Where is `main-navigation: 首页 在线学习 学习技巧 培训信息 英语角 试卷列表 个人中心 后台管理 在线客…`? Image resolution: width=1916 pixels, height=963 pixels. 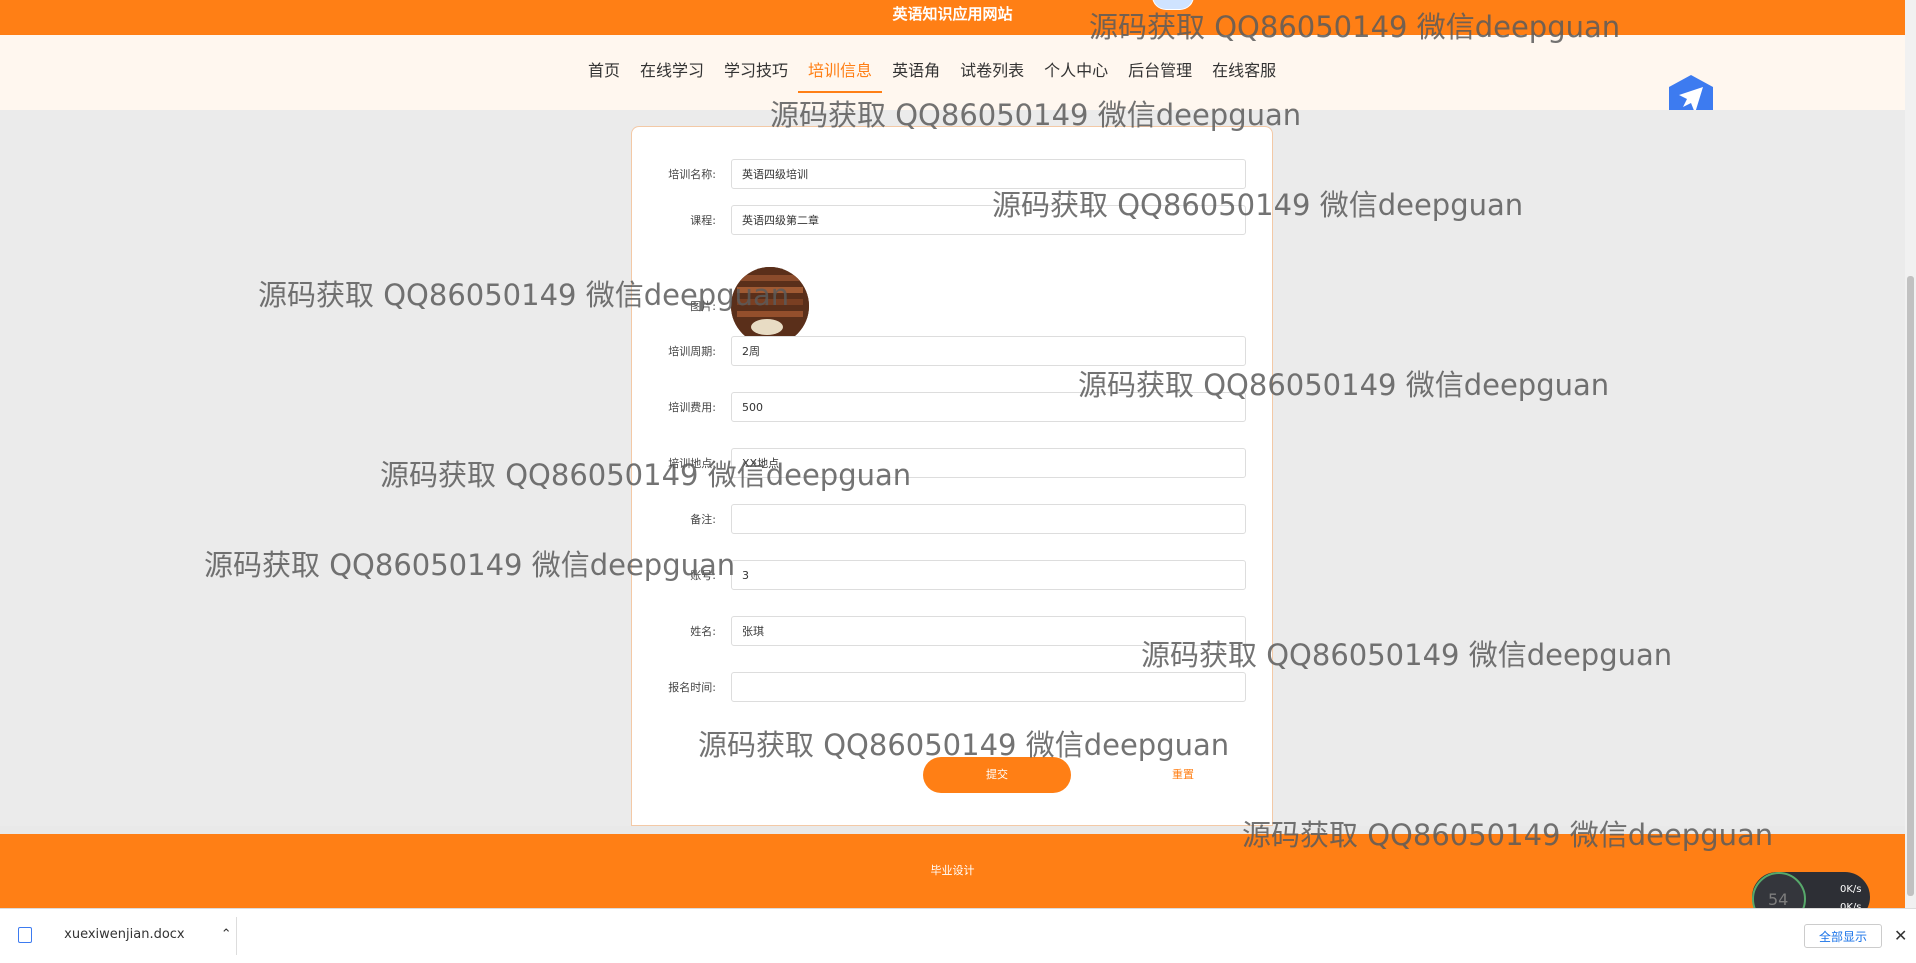
main-navigation: 首页 在线学习 学习技巧 培训信息 英语角 试卷列表 个人中心 后台管理 在线客… is located at coordinates (952, 81).